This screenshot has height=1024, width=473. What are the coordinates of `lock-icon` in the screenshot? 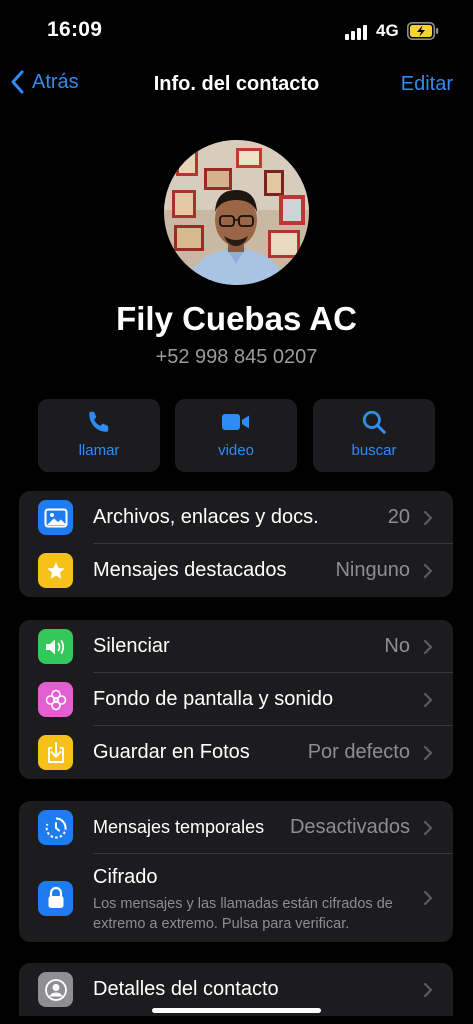 It's located at (55, 898).